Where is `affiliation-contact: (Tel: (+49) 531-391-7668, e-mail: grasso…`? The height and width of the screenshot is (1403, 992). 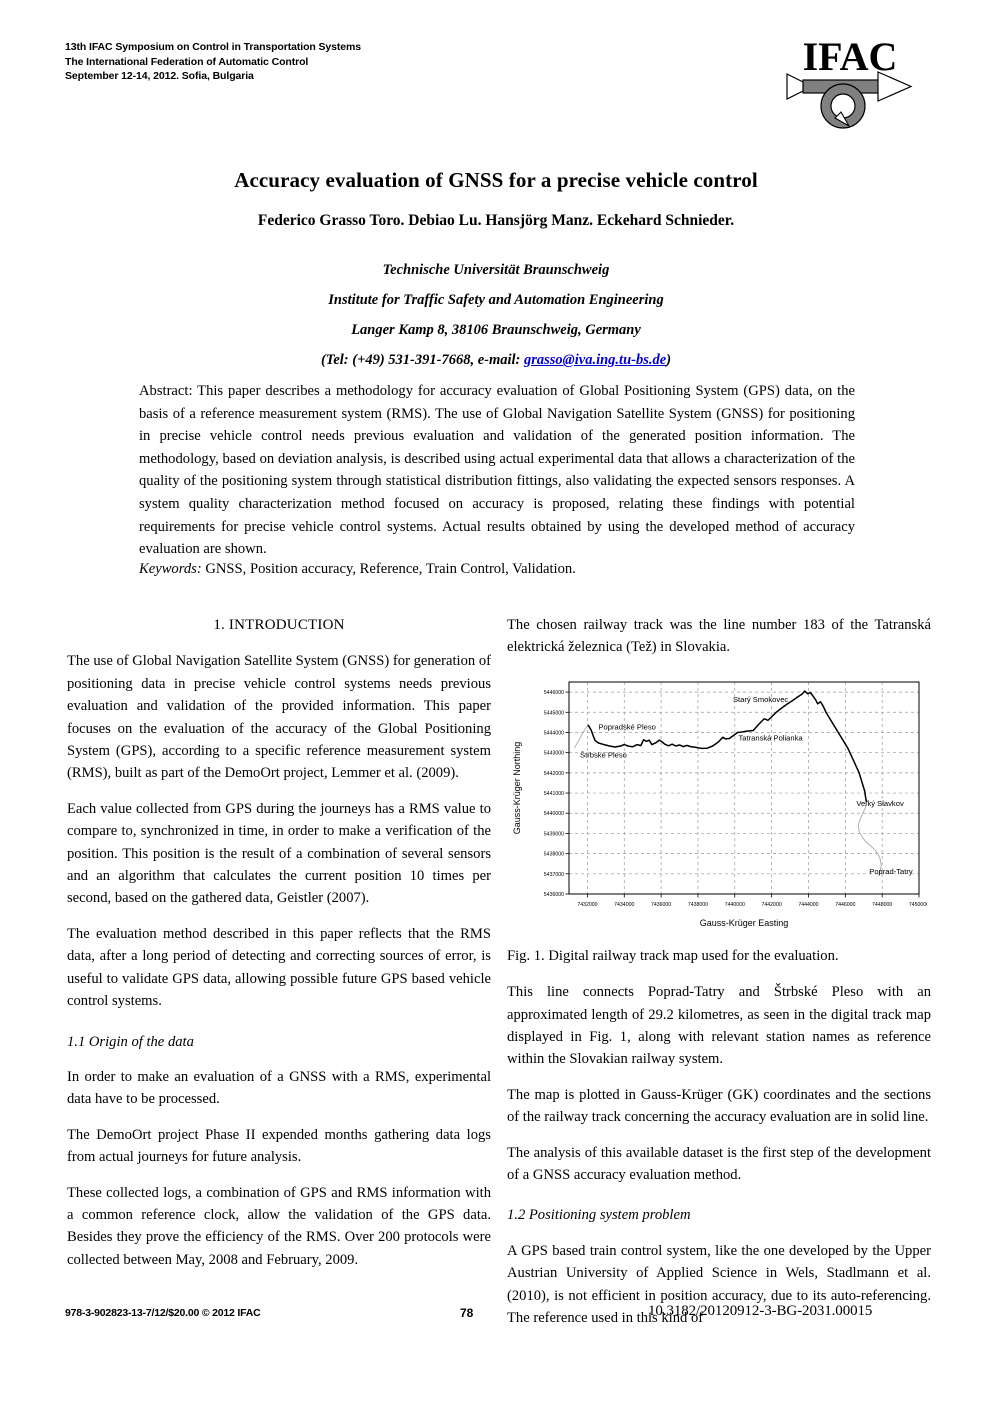
affiliation-contact: (Tel: (+49) 531-391-7668, e-mail: grasso… is located at coordinates (496, 360).